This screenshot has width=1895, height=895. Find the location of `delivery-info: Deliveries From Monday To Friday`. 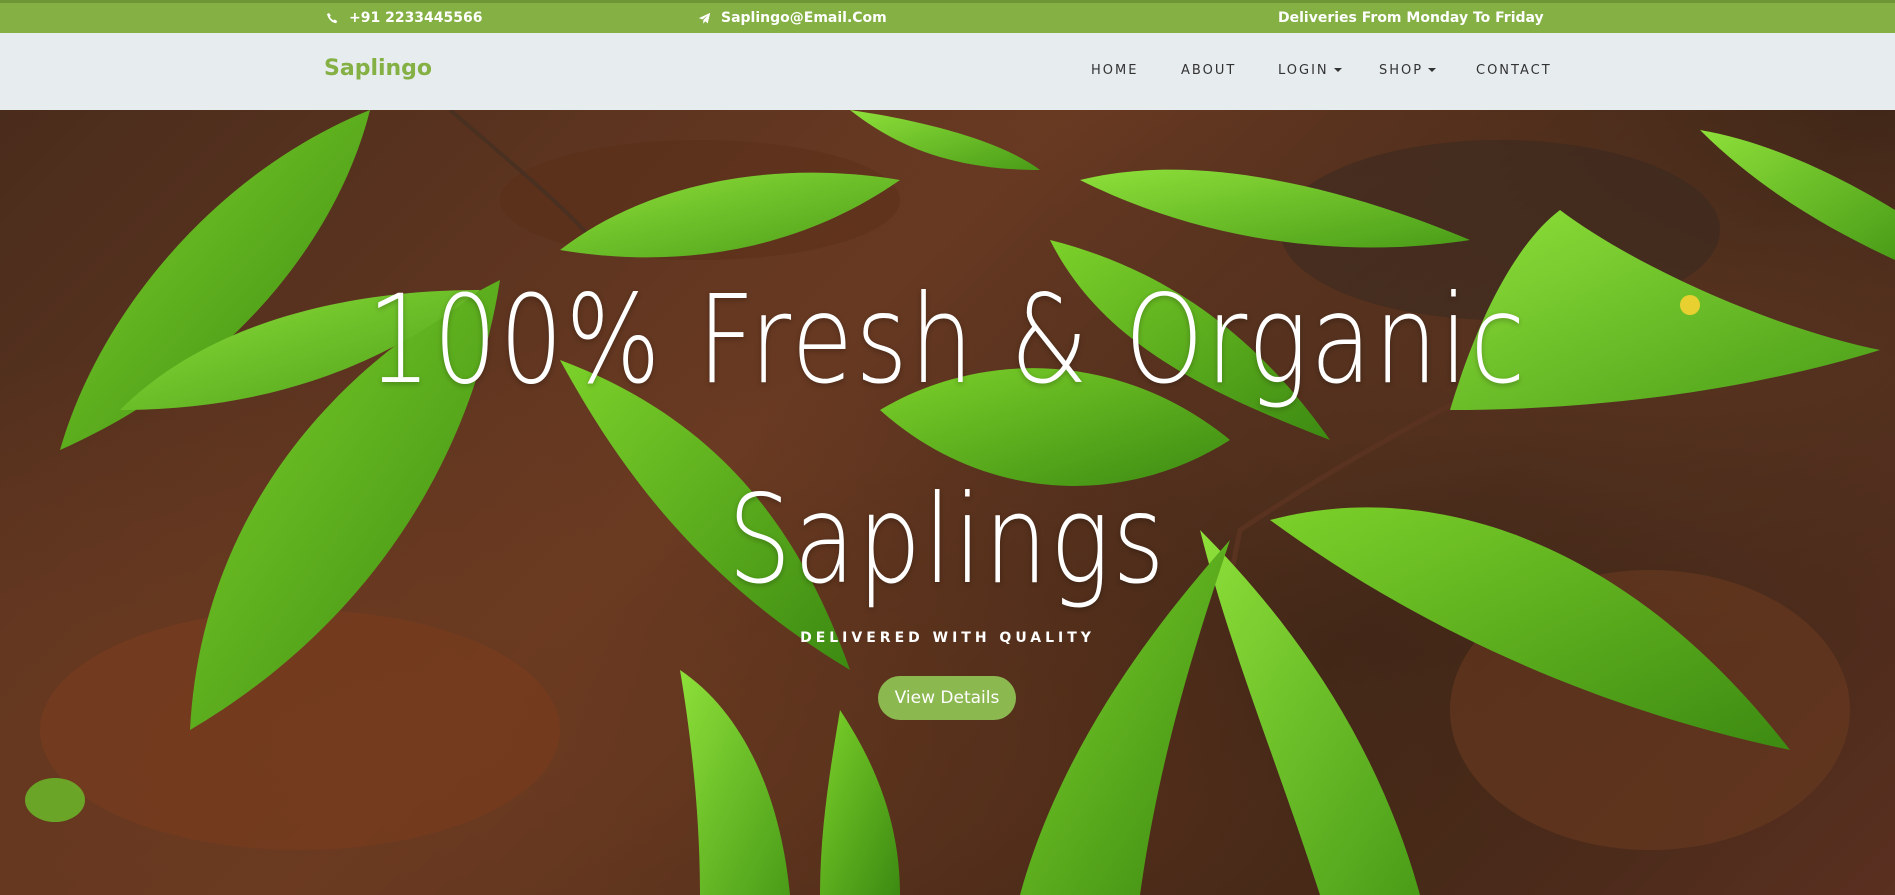

delivery-info: Deliveries From Monday To Friday is located at coordinates (1411, 18).